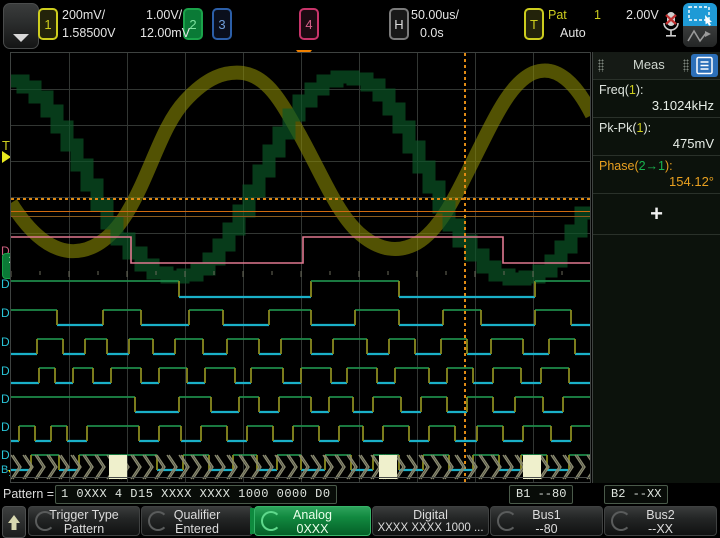  Describe the element at coordinates (686, 65) in the screenshot. I see `drag-grip-icon-right` at that location.